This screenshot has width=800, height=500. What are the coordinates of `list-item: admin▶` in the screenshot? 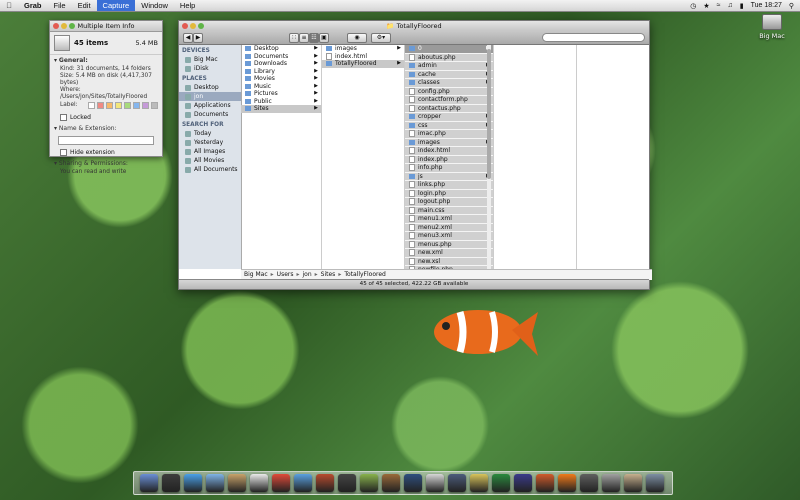 It's located at (449, 66).